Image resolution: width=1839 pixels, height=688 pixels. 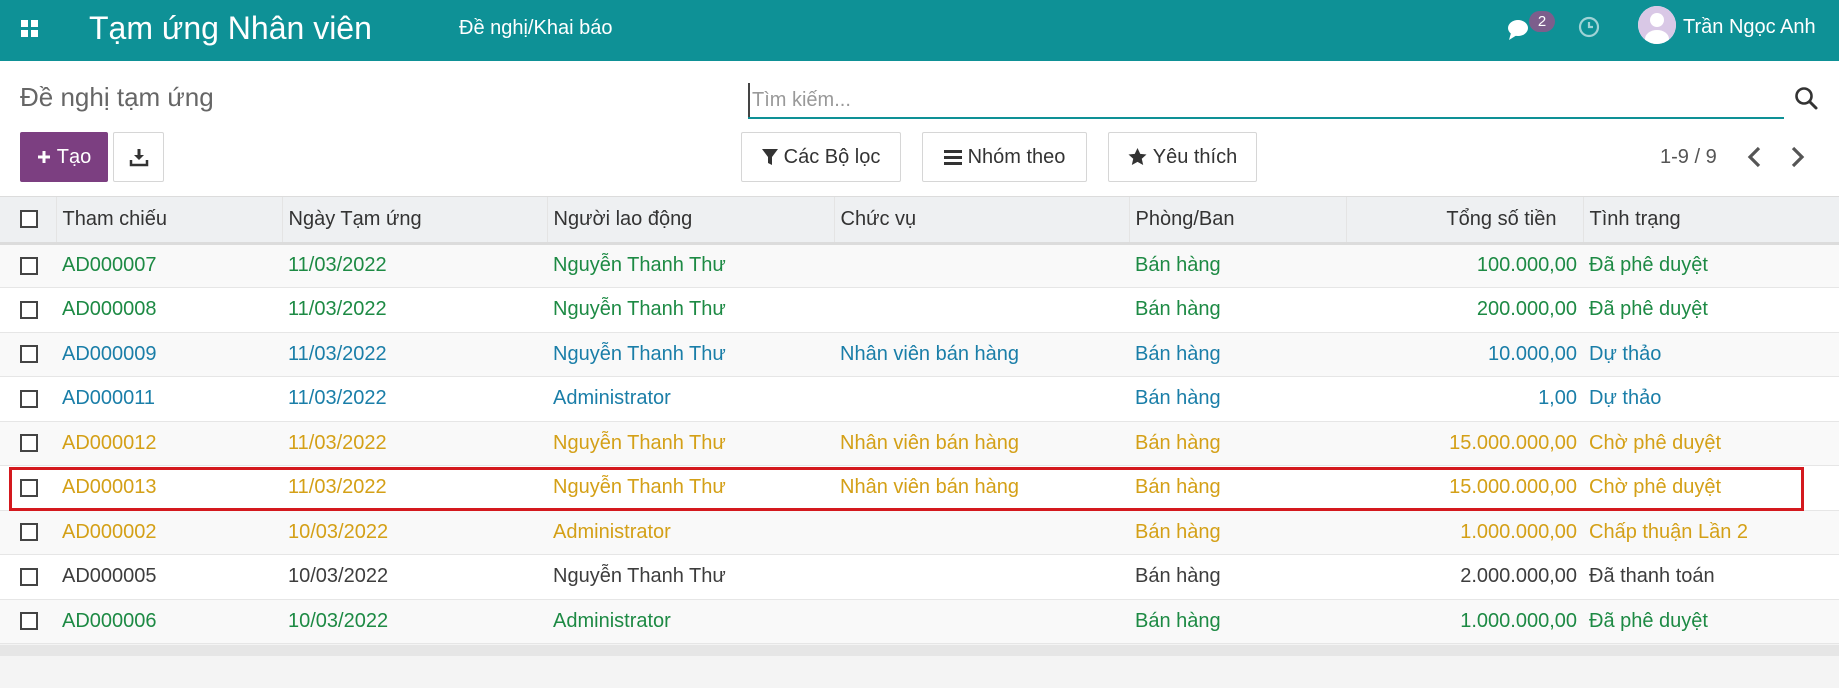 I want to click on reference-cell: AD000006, so click(x=169, y=621).